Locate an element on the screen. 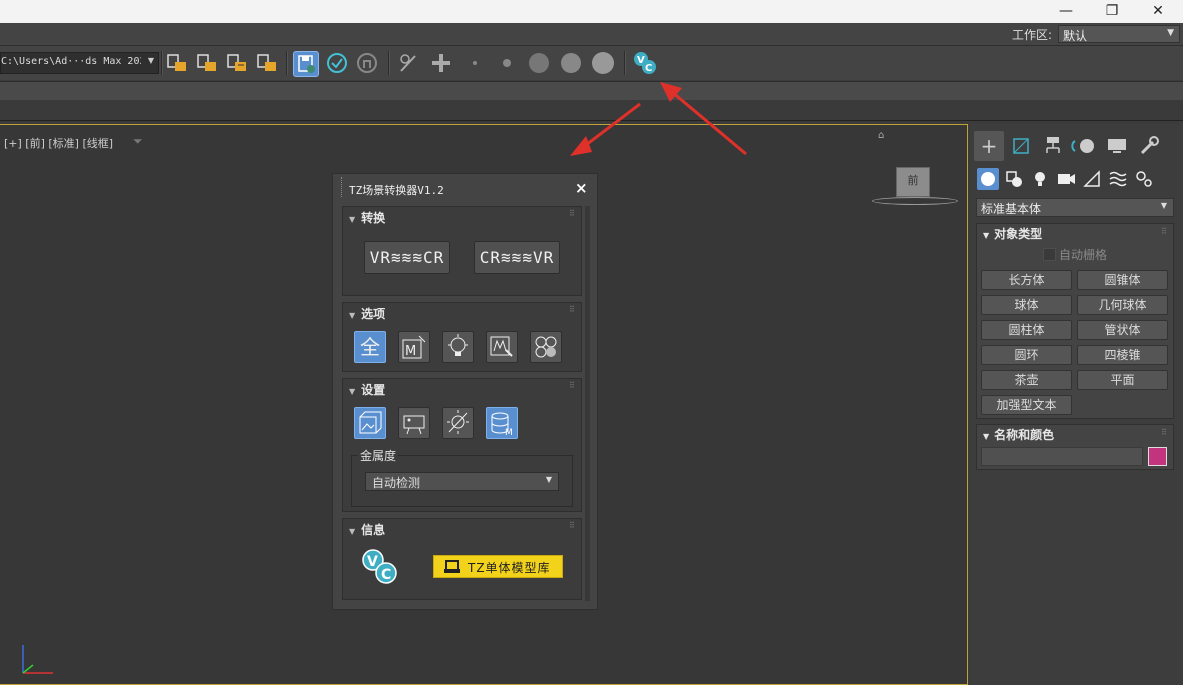  vc-plugin-icon: VC is located at coordinates (645, 63).